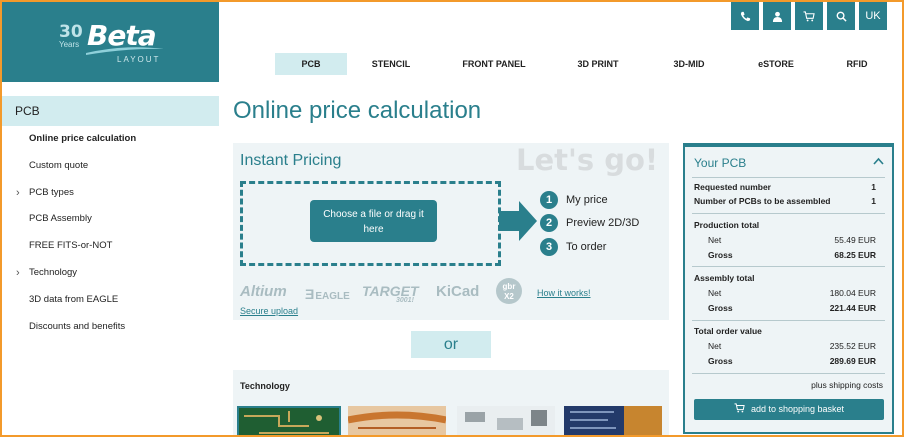 The width and height of the screenshot is (904, 437). Describe the element at coordinates (785, 225) in the screenshot. I see `production-total-heading: Production total` at that location.